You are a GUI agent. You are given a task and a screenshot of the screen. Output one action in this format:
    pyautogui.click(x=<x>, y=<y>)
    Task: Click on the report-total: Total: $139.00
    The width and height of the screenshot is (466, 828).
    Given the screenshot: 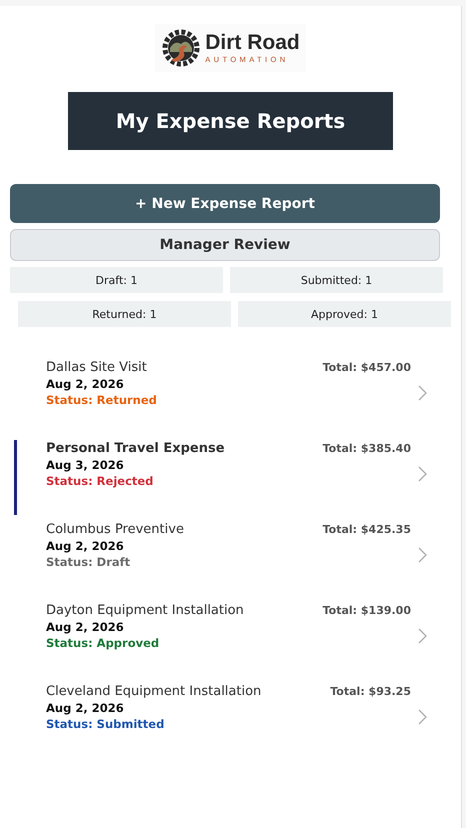 What is the action you would take?
    pyautogui.click(x=366, y=611)
    